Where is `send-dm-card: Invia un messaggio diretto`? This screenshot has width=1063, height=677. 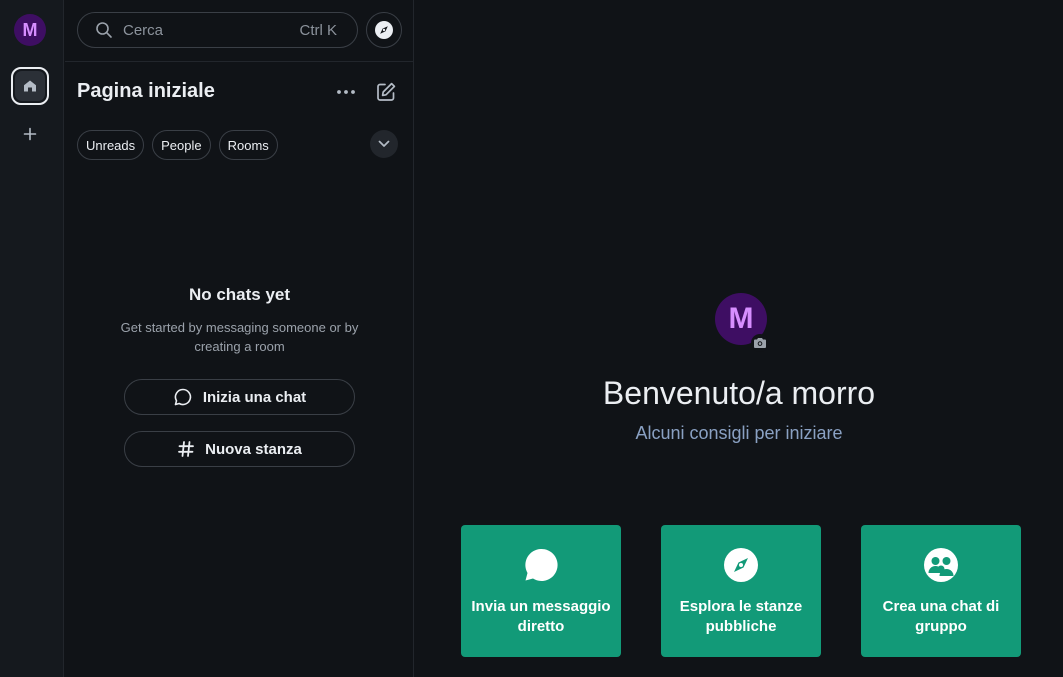
send-dm-card: Invia un messaggio diretto is located at coordinates (541, 591).